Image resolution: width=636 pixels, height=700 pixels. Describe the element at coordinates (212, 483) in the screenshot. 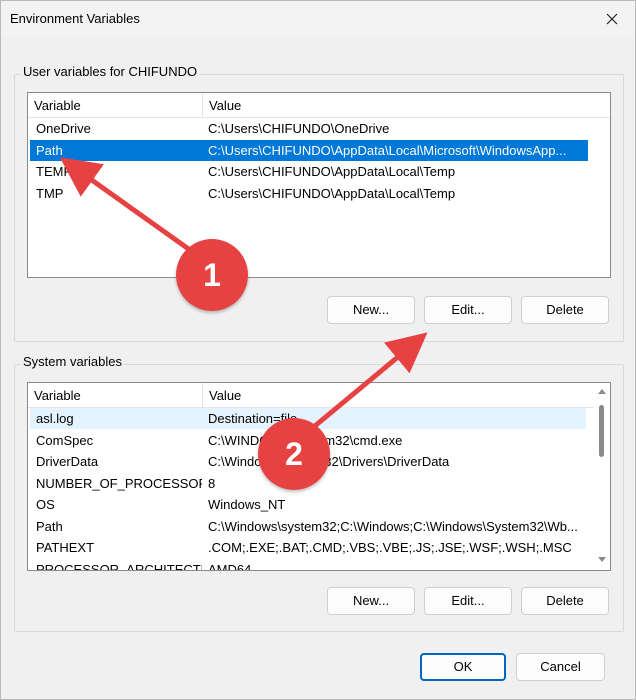

I see `variable-value-cell: 8` at that location.